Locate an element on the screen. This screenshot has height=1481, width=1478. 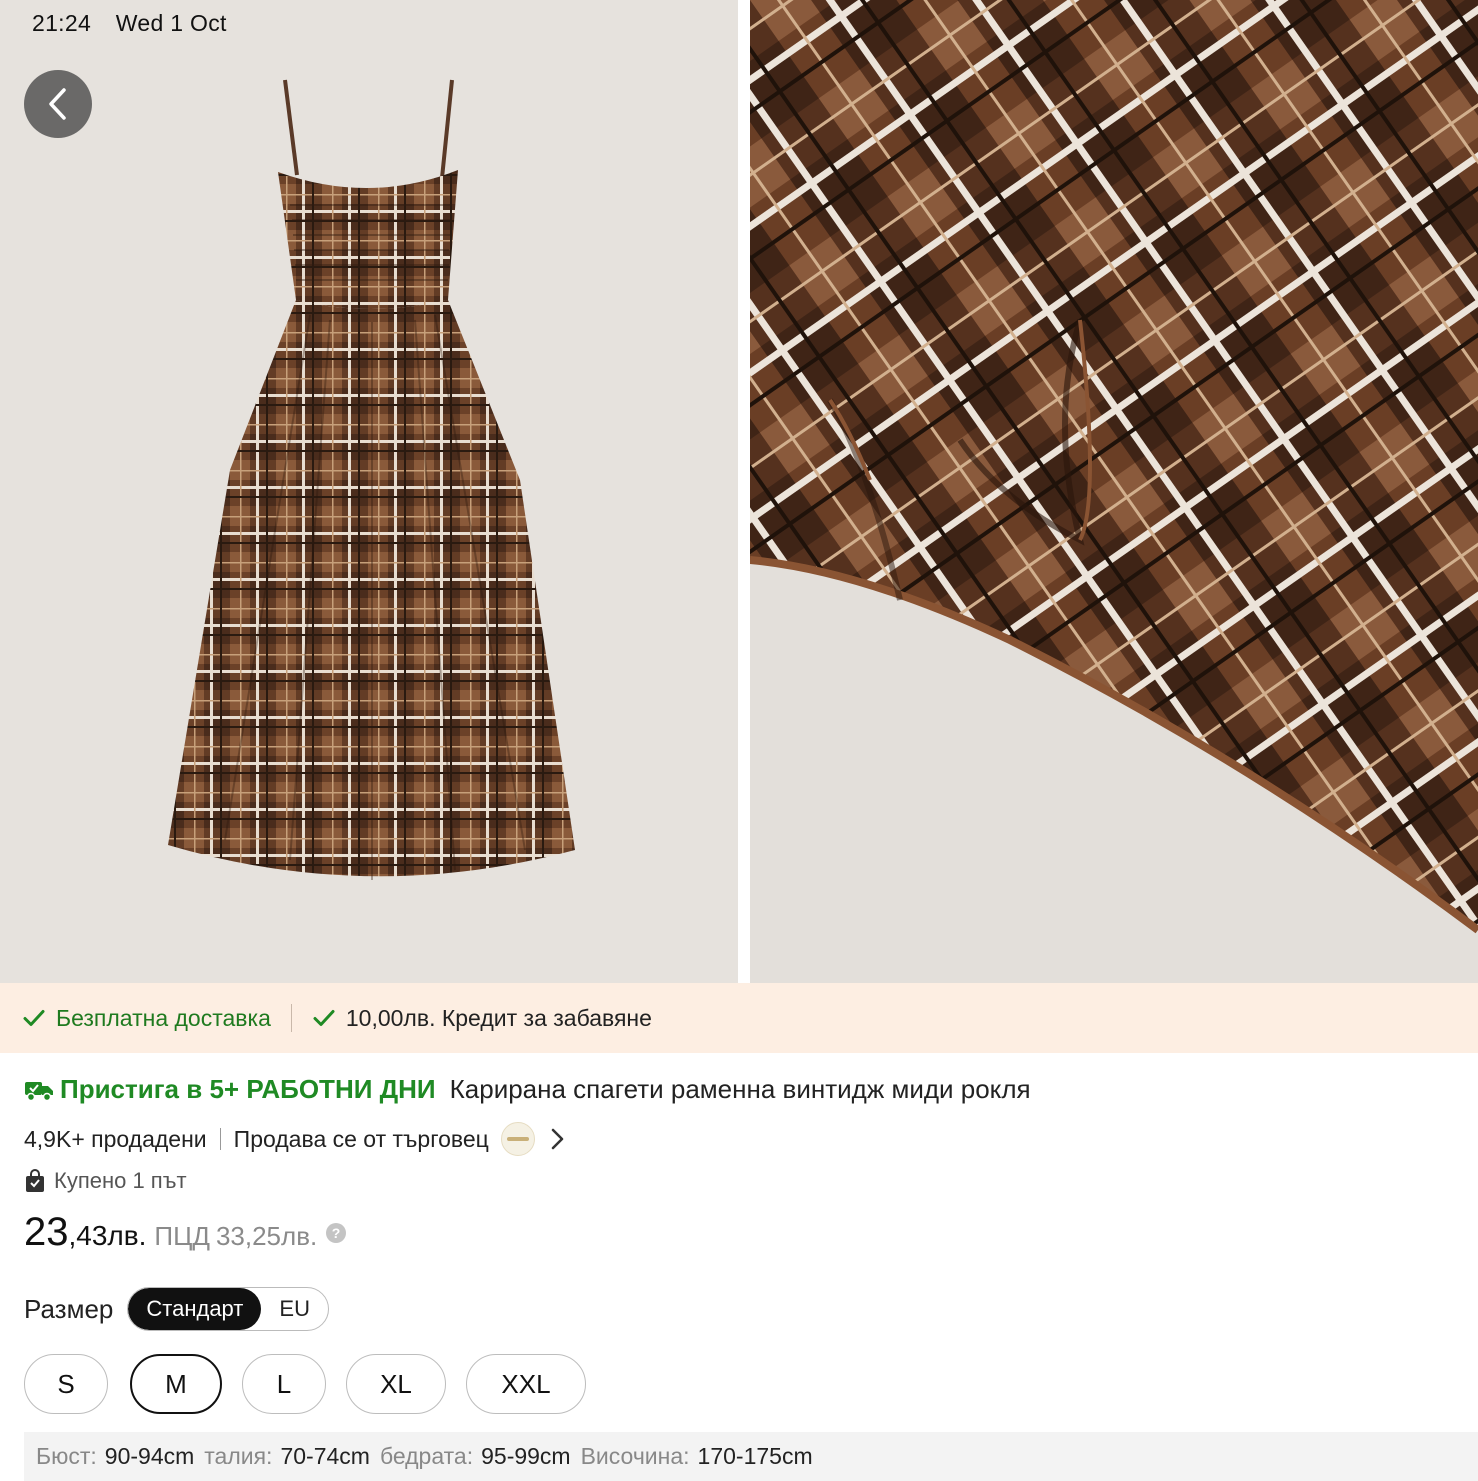
status-time: 21:24 is located at coordinates (62, 23).